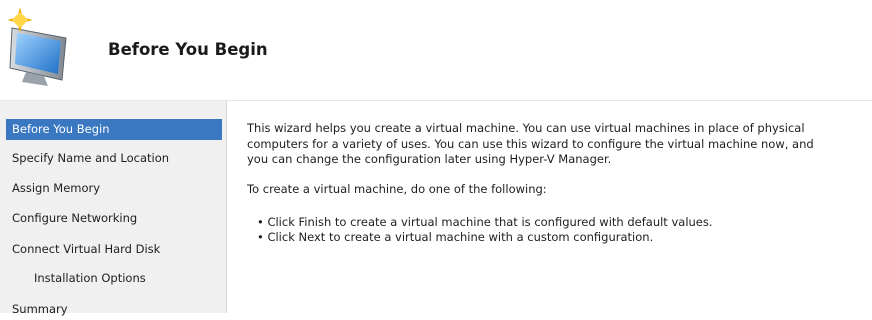 The height and width of the screenshot is (320, 872). Describe the element at coordinates (71, 218) in the screenshot. I see `sidebar-item-configure-networking: Configure Networking` at that location.